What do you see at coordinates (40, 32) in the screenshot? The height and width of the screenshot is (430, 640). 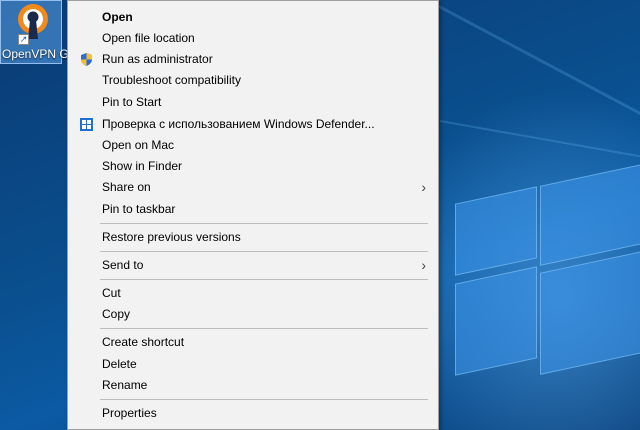 I see `desktop-icon-openvpn: ↗ OpenVPN GUI` at bounding box center [40, 32].